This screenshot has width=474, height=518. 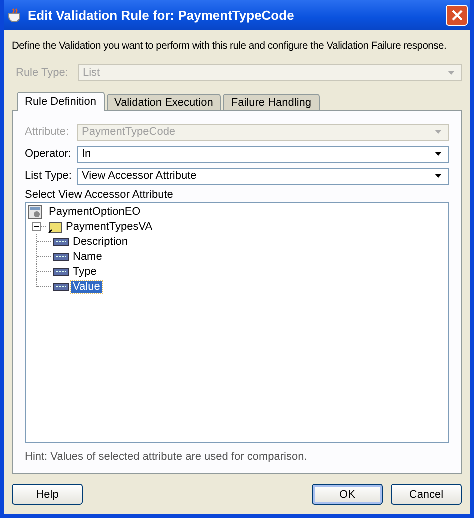 What do you see at coordinates (109, 226) in the screenshot?
I see `tree-item: PaymentTypesVA` at bounding box center [109, 226].